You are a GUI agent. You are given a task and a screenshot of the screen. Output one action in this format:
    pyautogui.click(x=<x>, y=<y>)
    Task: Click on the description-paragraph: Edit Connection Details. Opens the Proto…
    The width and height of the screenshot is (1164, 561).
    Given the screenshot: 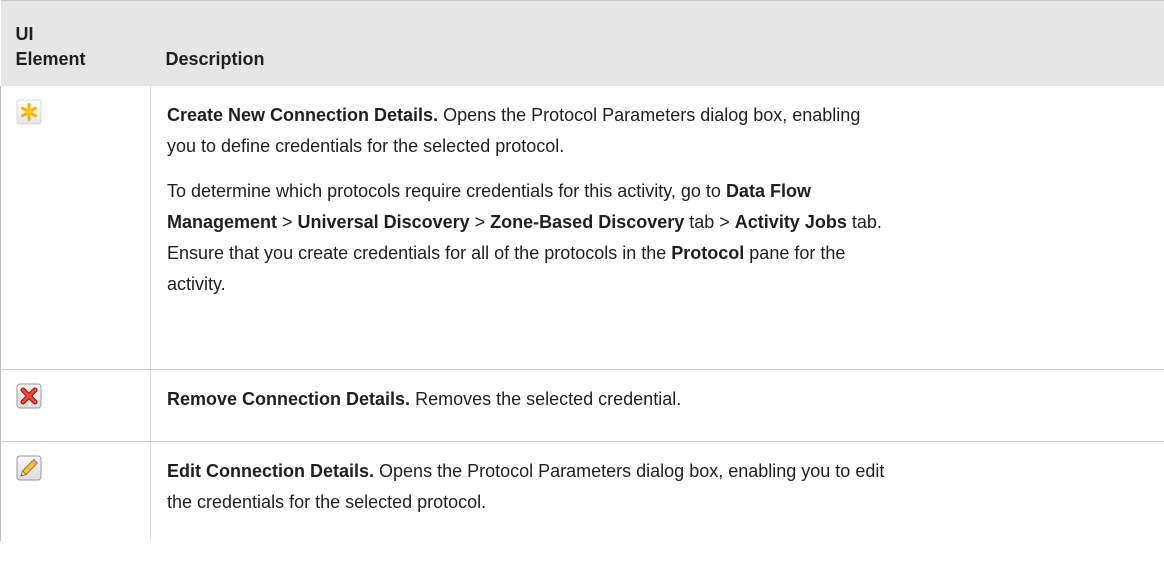 What is the action you would take?
    pyautogui.click(x=661, y=487)
    